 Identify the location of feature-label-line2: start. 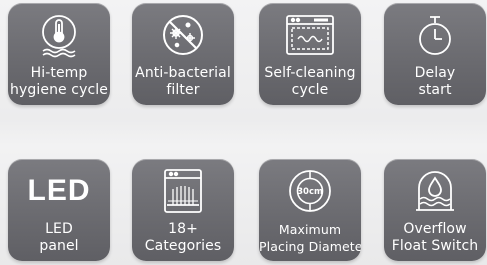
(435, 90).